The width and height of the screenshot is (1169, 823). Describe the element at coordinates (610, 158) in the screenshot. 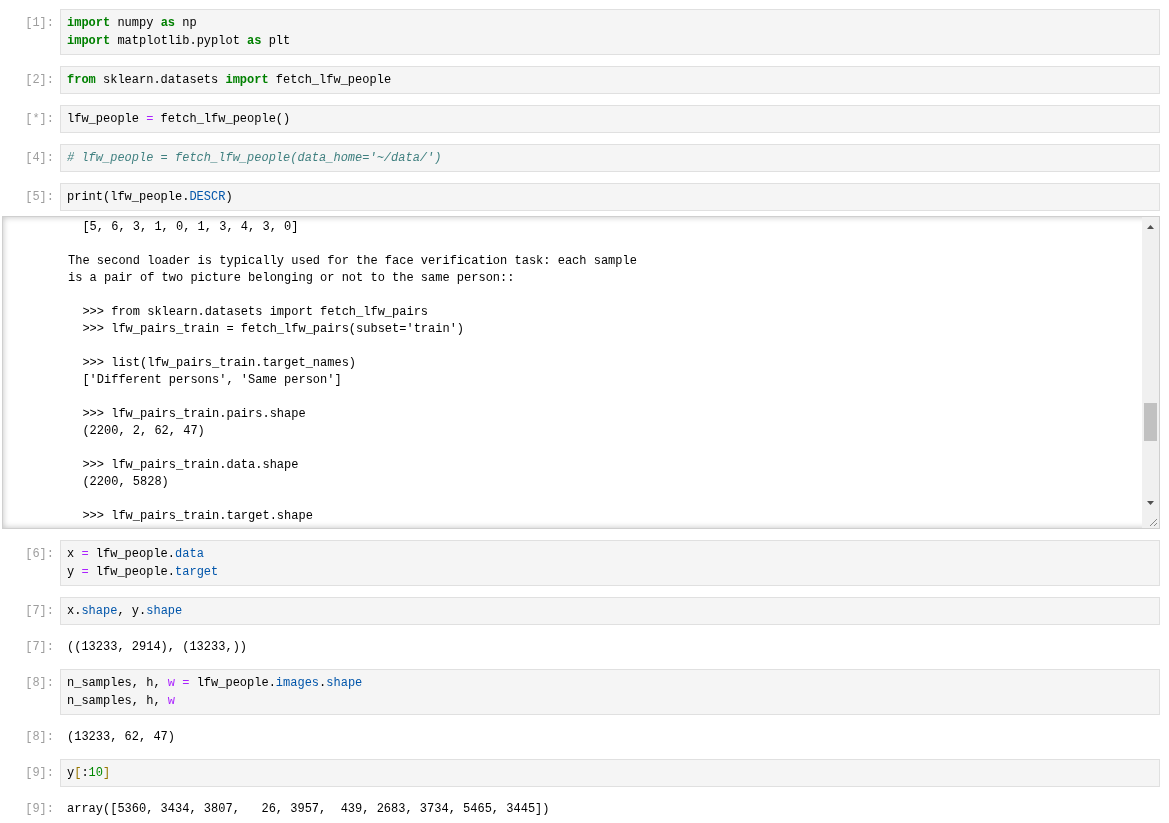

I see `code-cell: # lfw_people = fetch_lfw_people(data_home='~/data/')` at that location.